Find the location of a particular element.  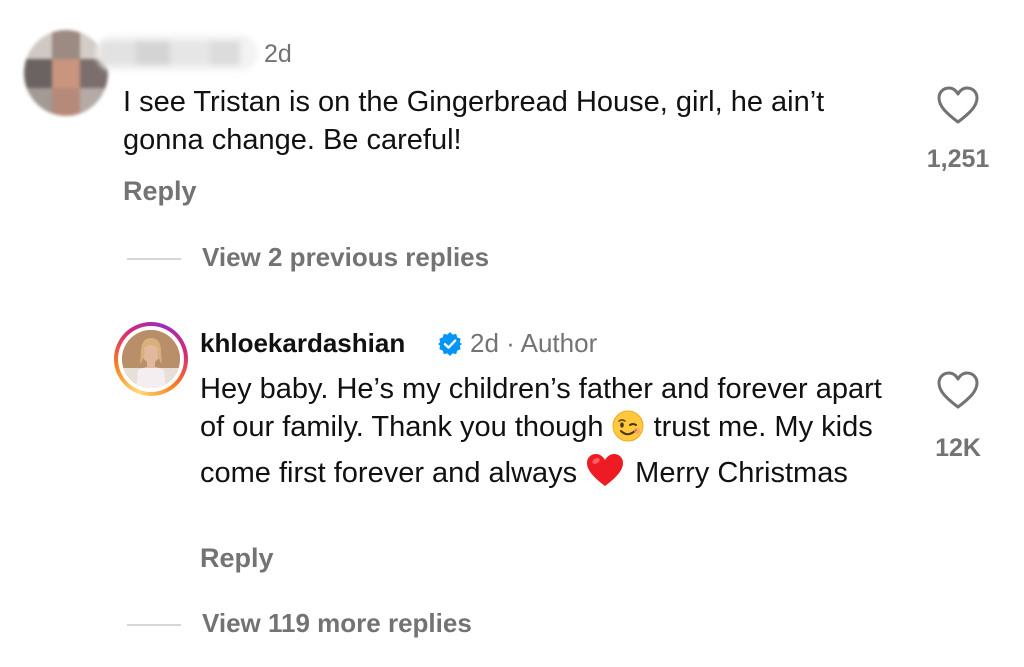

username-blurred is located at coordinates (177, 53).